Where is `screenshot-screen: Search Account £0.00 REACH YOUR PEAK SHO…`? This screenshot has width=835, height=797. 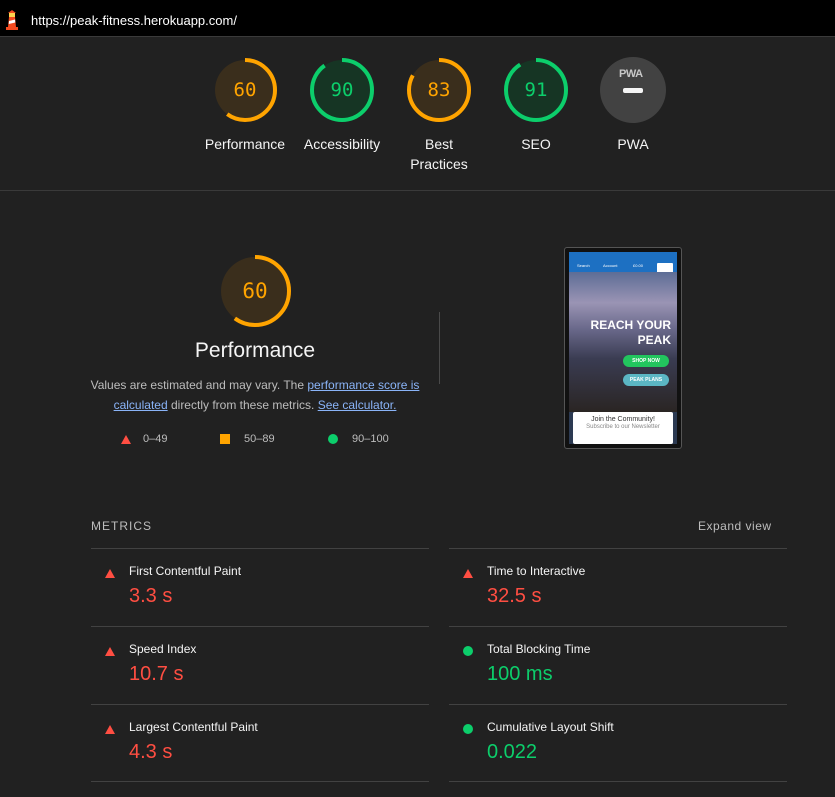
screenshot-screen: Search Account £0.00 REACH YOUR PEAK SHO… is located at coordinates (623, 348).